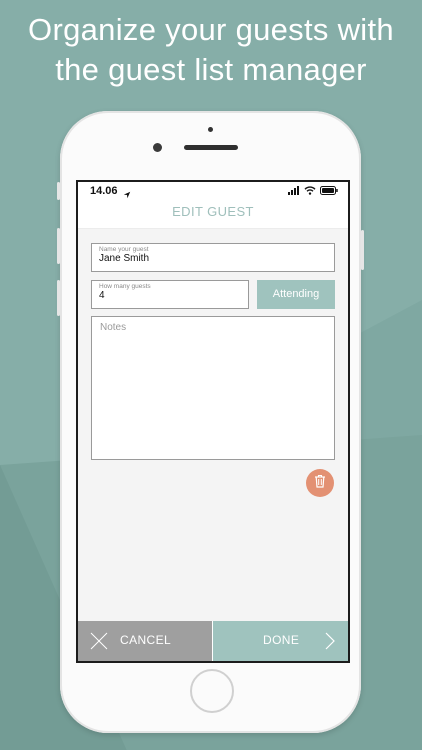  Describe the element at coordinates (211, 29) in the screenshot. I see `promo-headline-line1: Organize your guests with` at that location.